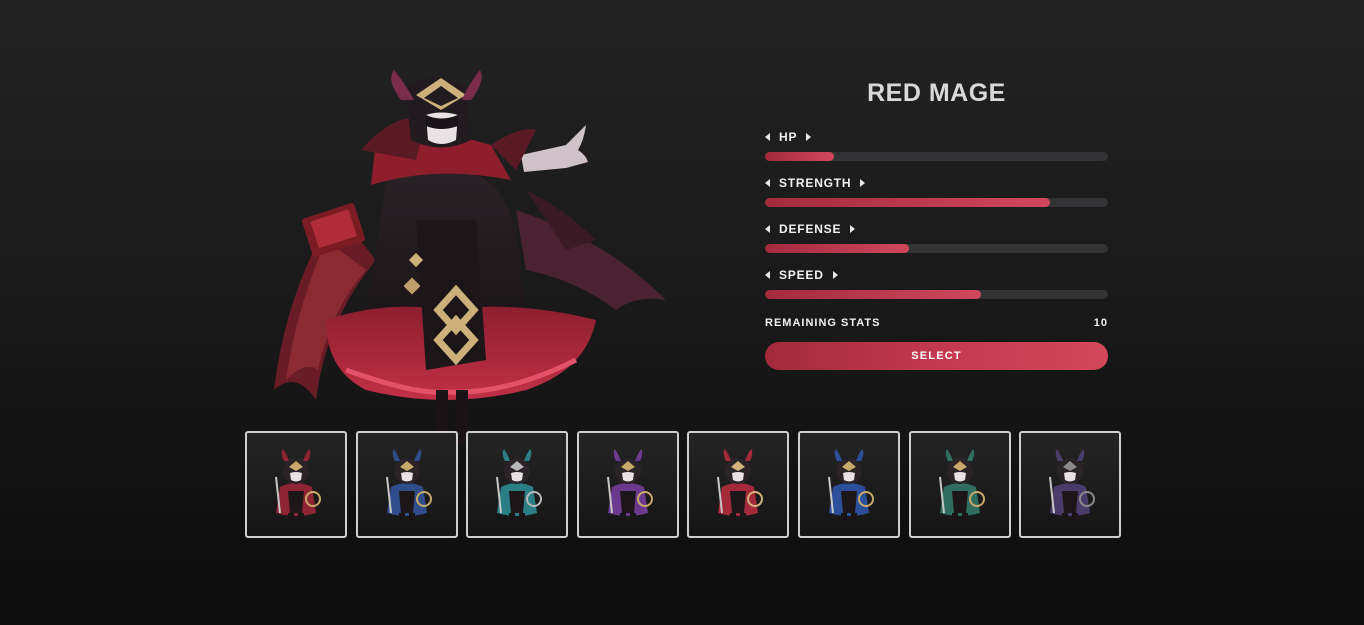  Describe the element at coordinates (767, 137) in the screenshot. I see `decrease-hp-arrow-icon` at that location.